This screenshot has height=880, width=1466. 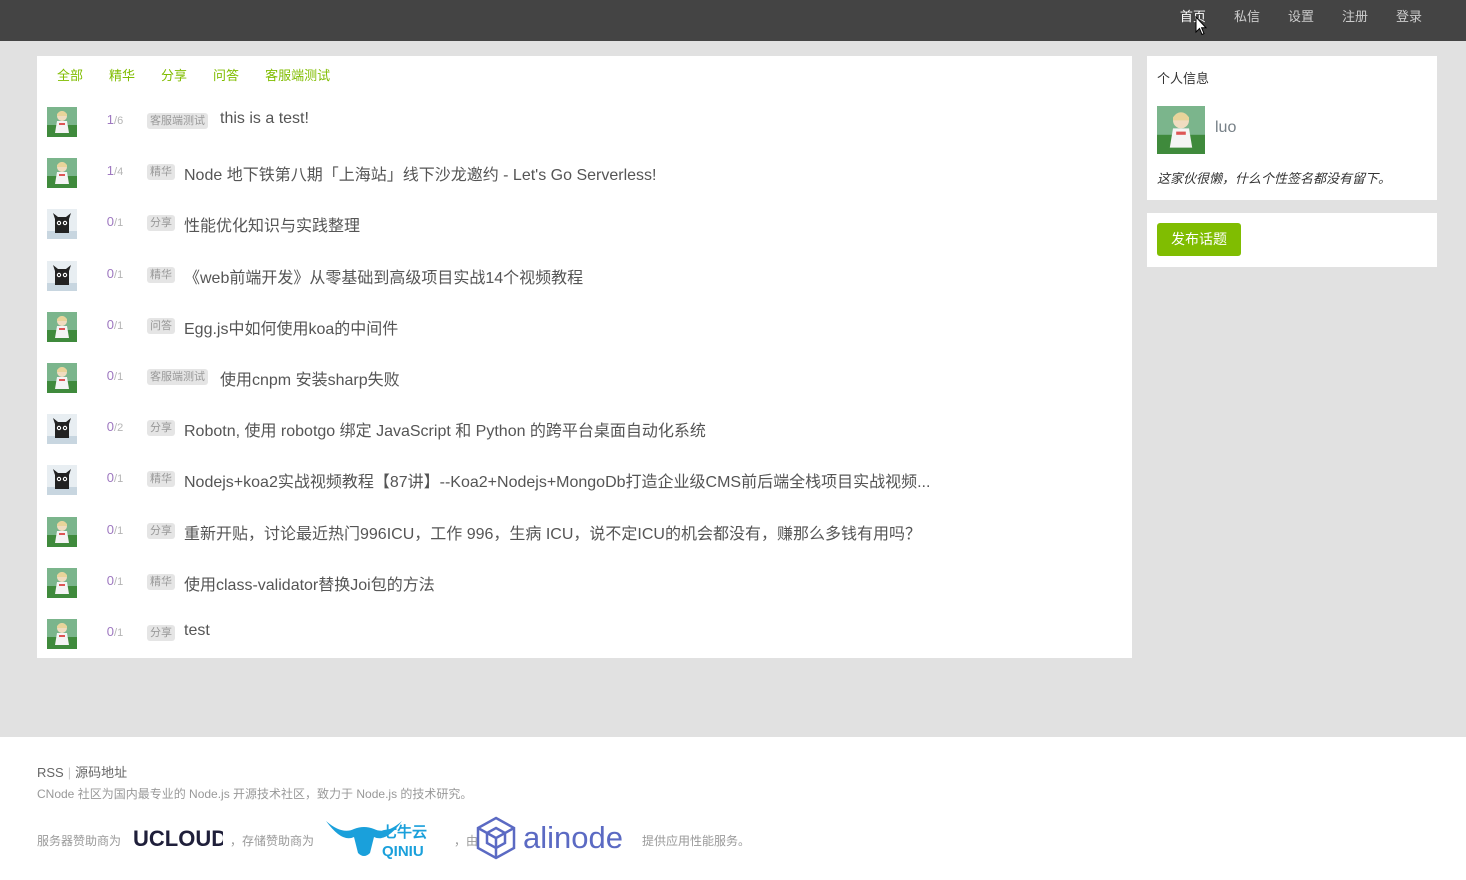 What do you see at coordinates (120, 121) in the screenshot?
I see `view-count: 6` at bounding box center [120, 121].